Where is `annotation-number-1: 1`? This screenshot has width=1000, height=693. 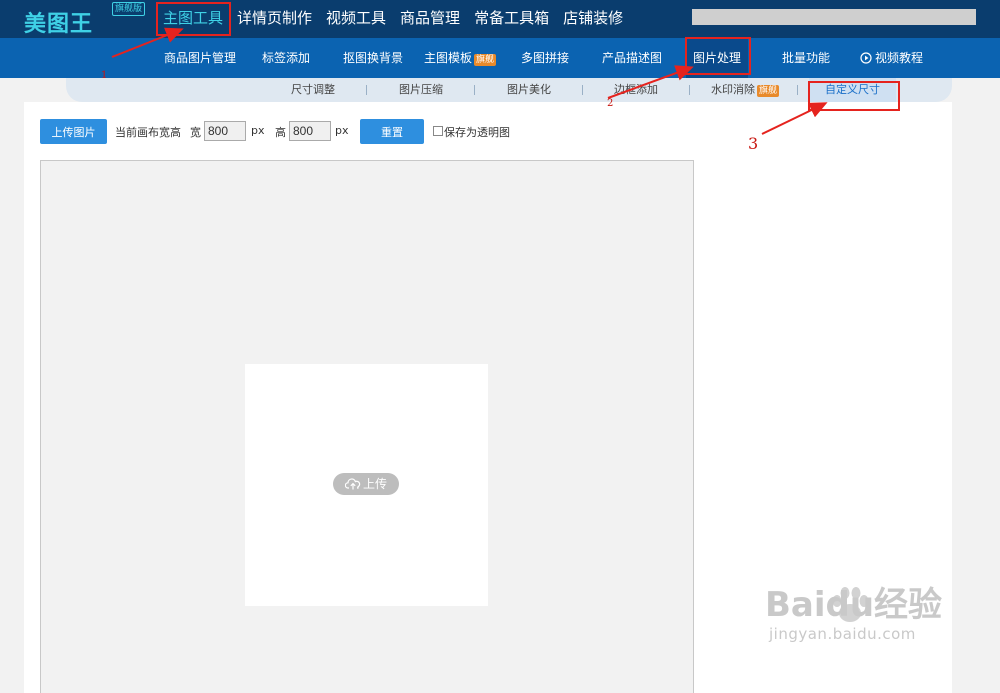
annotation-number-1: 1 is located at coordinates (104, 75).